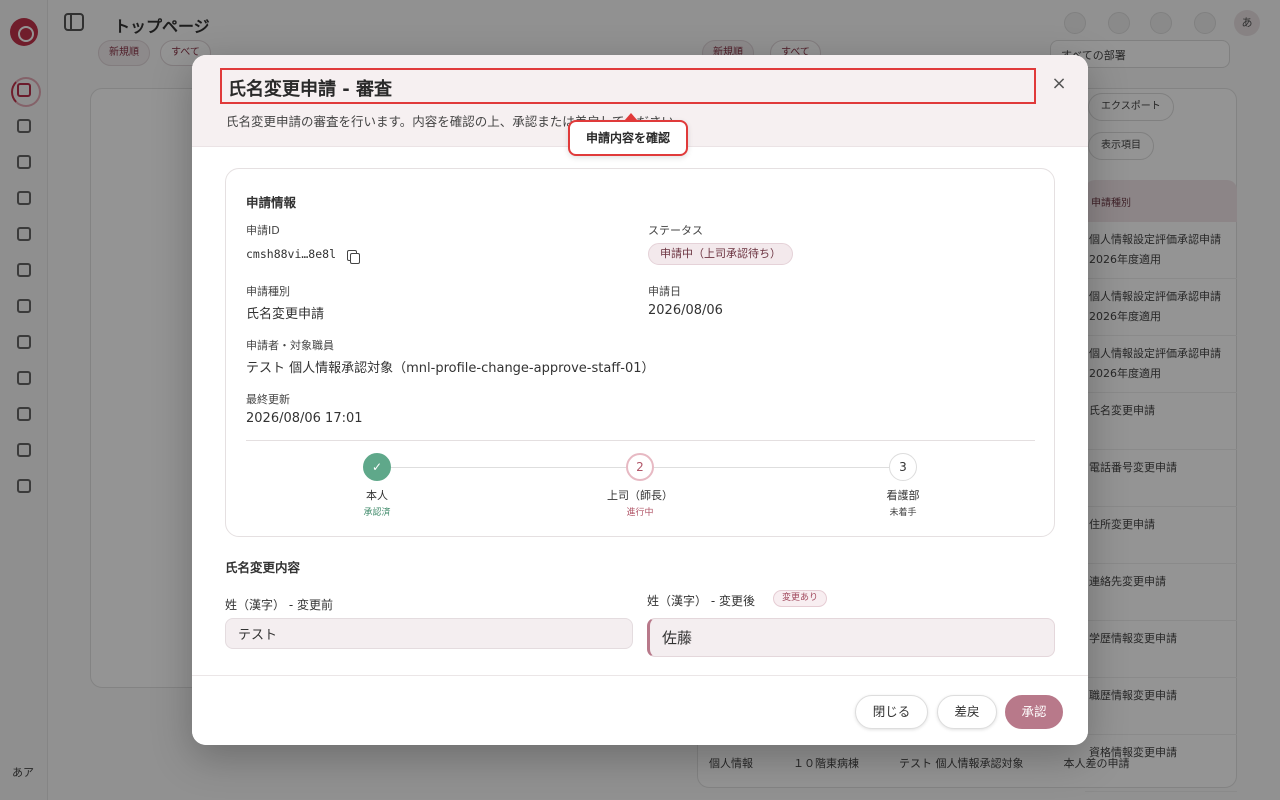 This screenshot has width=1280, height=800. I want to click on surname-after-value: 佐藤, so click(677, 638).